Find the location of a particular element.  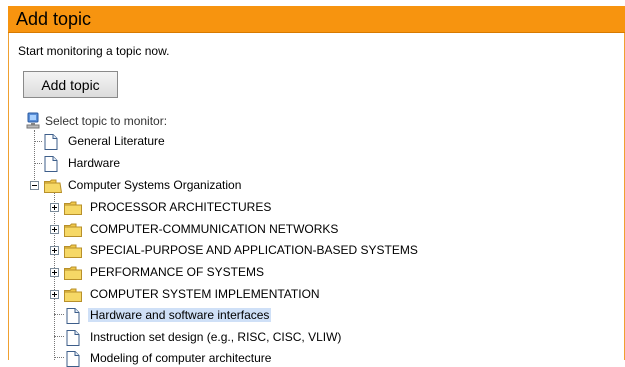

tree-item-label: Modeling of computer architecture is located at coordinates (181, 358).